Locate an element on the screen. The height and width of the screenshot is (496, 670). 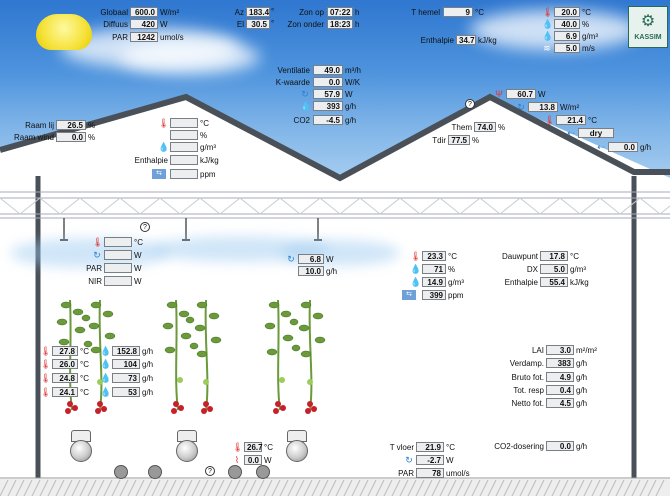
bruto-unit: g/h is located at coordinates (582, 377).